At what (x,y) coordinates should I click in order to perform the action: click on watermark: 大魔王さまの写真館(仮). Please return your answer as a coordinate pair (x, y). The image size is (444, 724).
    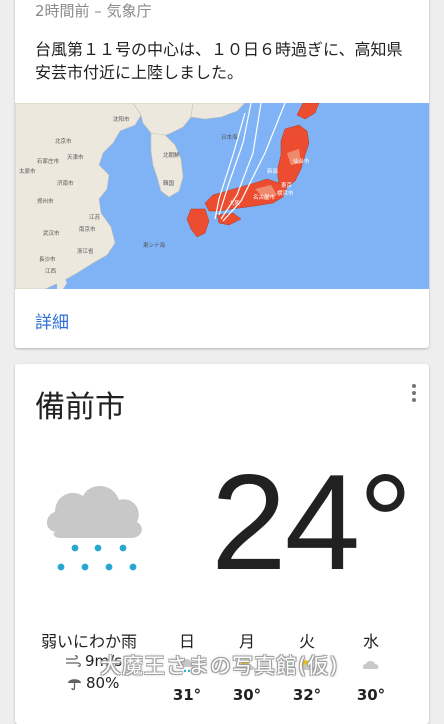
    Looking at the image, I should click on (219, 666).